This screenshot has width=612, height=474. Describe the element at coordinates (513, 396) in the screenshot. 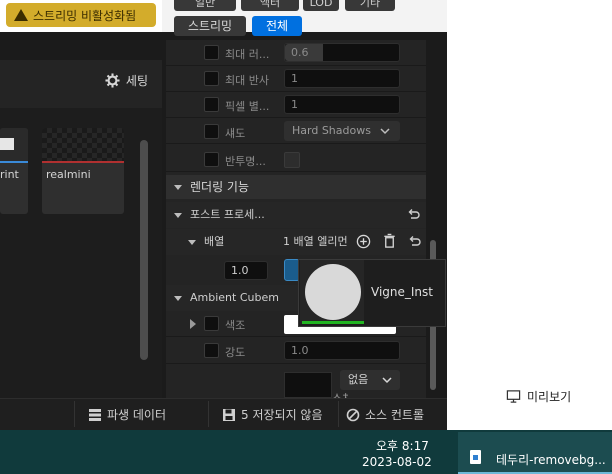

I see `monitor-icon` at that location.